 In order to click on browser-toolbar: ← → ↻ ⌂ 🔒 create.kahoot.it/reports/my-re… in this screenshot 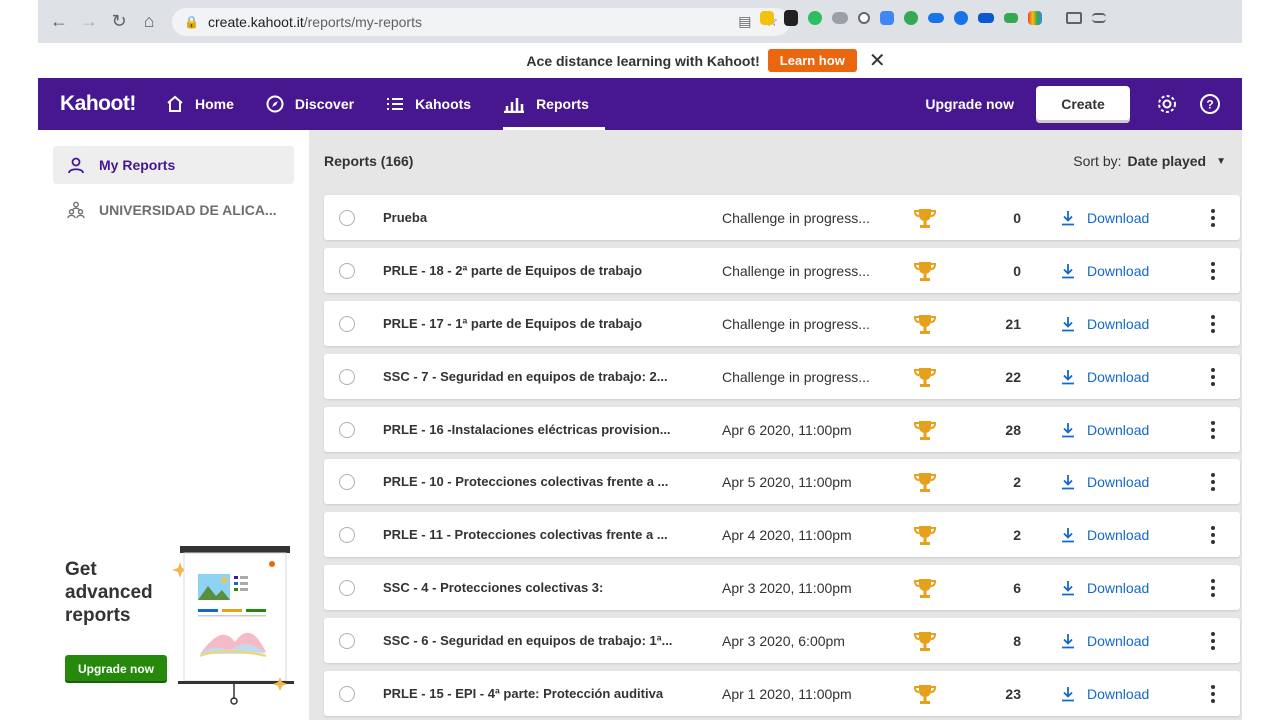, I will do `click(640, 21)`.